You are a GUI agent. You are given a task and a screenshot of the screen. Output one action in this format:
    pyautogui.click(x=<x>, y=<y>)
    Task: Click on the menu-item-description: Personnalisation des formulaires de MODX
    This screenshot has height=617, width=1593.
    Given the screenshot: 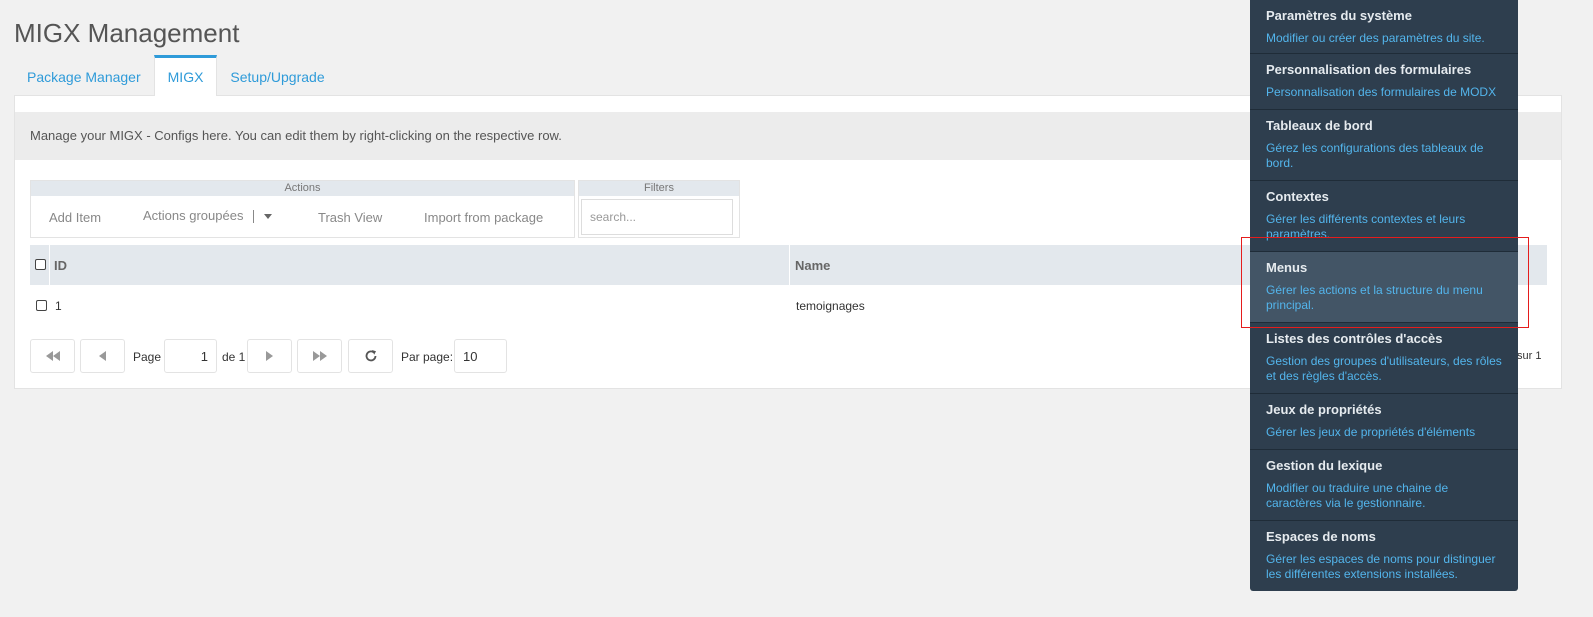 What is the action you would take?
    pyautogui.click(x=1381, y=92)
    